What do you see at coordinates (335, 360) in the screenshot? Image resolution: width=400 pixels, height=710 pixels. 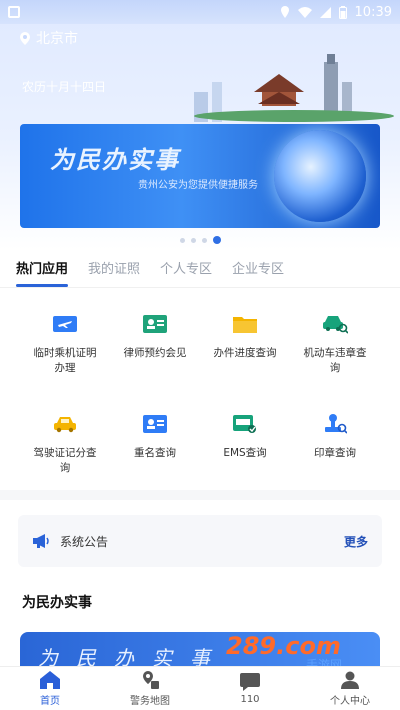 I see `app-label: 机动车违章查询` at bounding box center [335, 360].